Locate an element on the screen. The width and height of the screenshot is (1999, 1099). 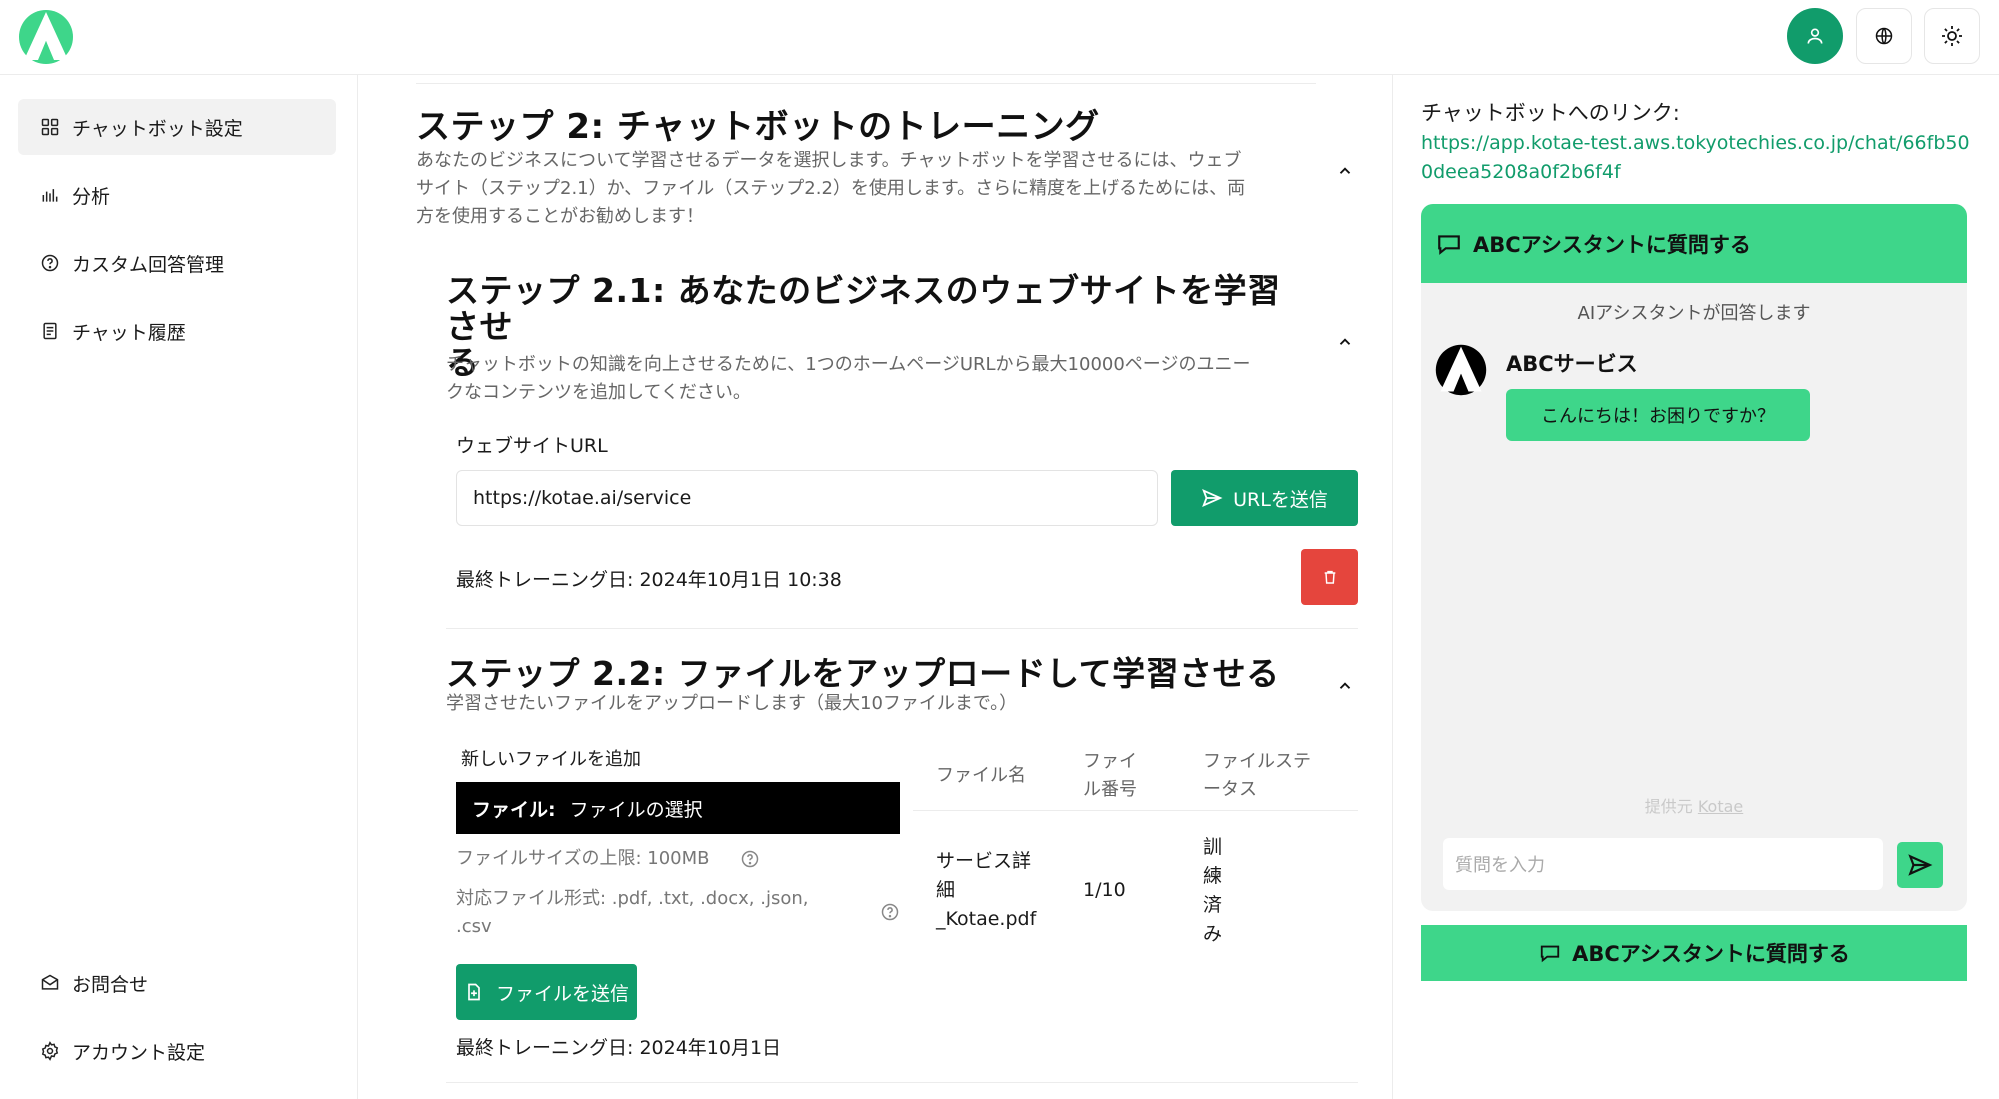
sidebar-item-label: 分析 is located at coordinates (91, 196).